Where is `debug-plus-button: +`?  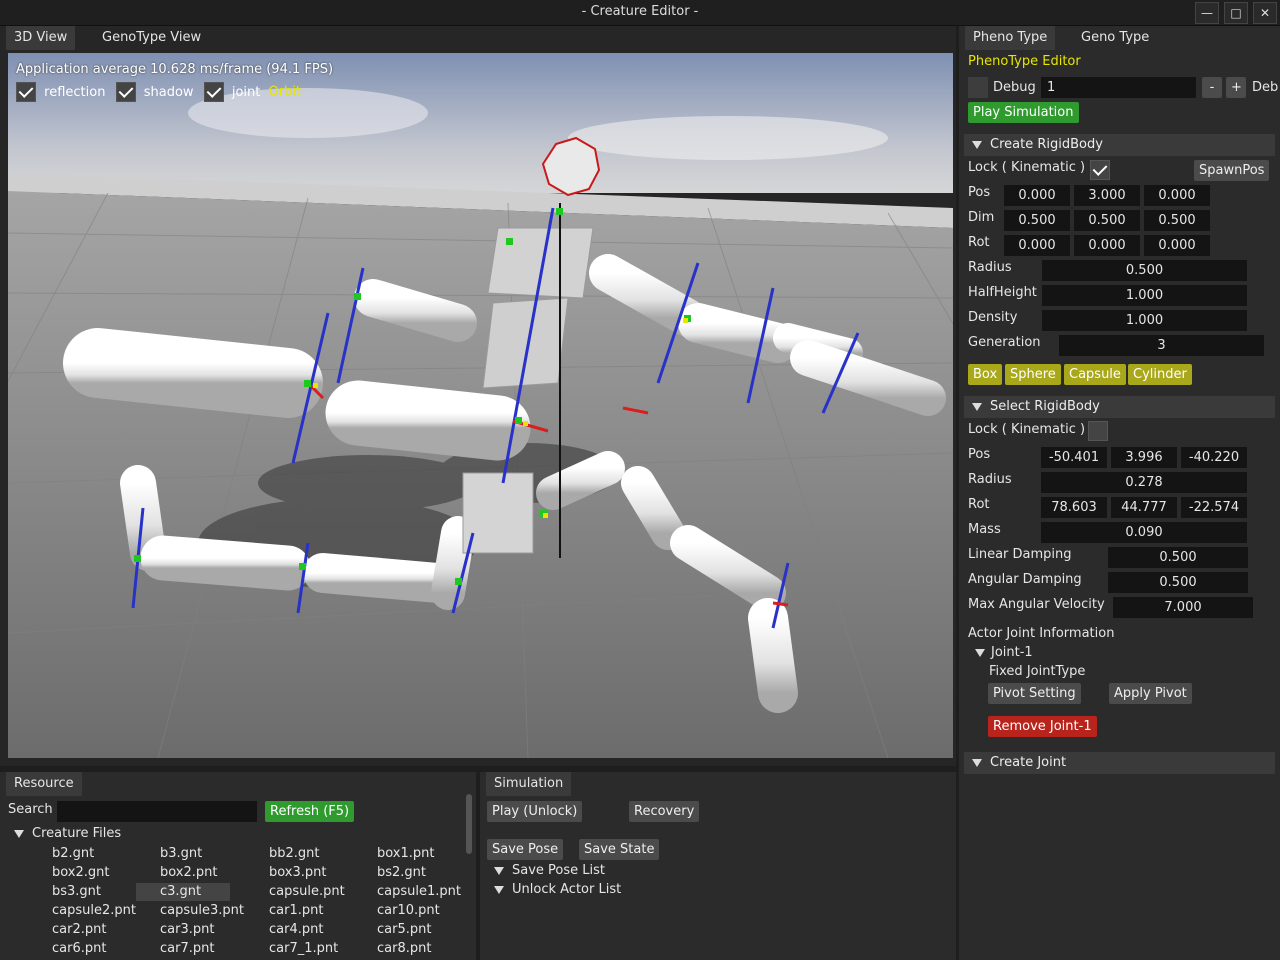
debug-plus-button: + is located at coordinates (1236, 87).